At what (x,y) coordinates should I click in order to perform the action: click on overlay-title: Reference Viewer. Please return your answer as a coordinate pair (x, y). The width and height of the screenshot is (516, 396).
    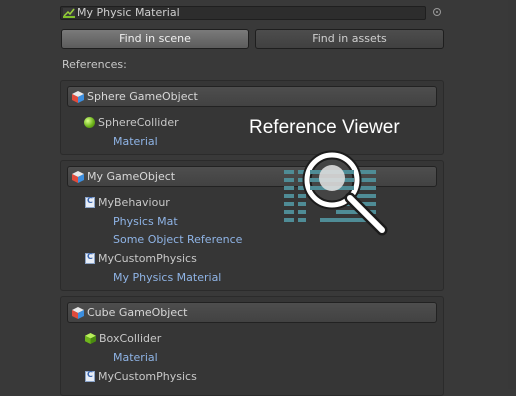
    Looking at the image, I should click on (324, 127).